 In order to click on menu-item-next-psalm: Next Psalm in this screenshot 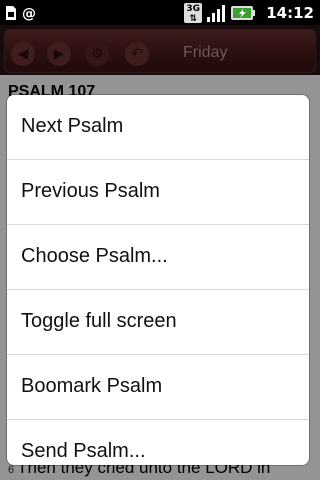, I will do `click(158, 127)`.